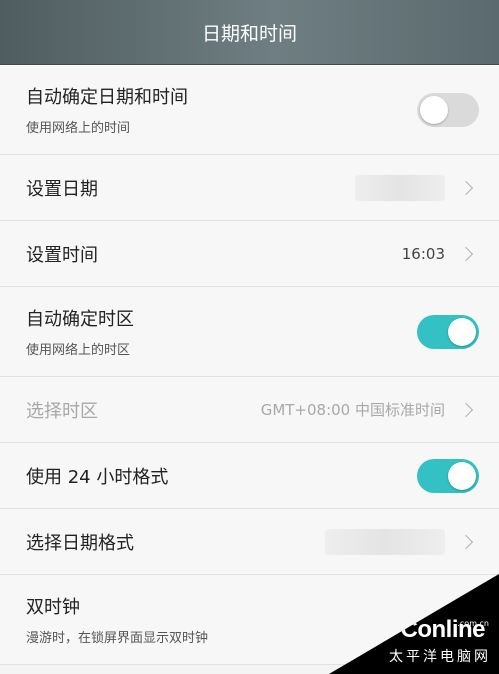 The image size is (499, 674). Describe the element at coordinates (440, 657) in the screenshot. I see `watermark-subtitle: 太平洋电脑网` at that location.